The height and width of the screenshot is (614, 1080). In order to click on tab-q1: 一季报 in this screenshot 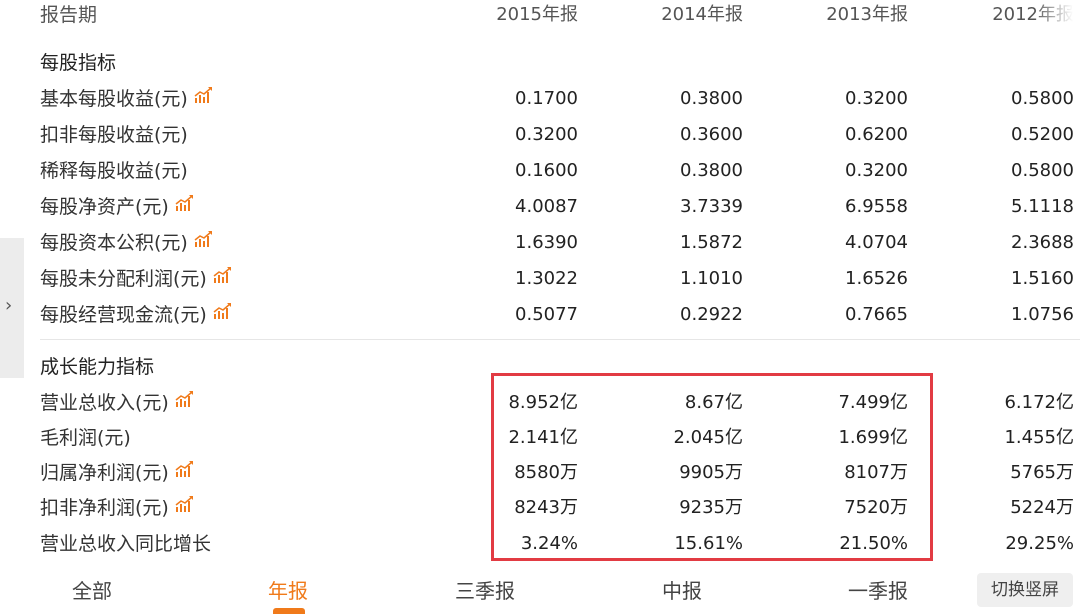, I will do `click(878, 591)`.